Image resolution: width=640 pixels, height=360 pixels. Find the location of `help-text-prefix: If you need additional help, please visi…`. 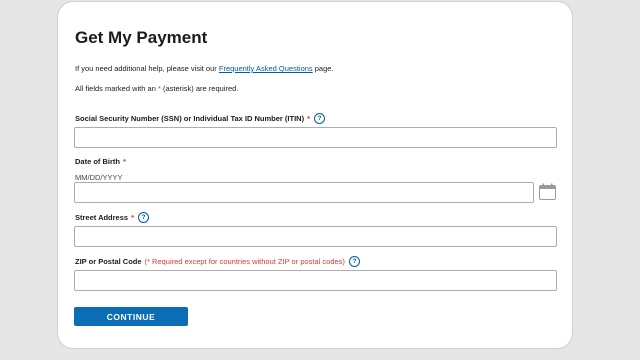

help-text-prefix: If you need additional help, please visi… is located at coordinates (147, 68).